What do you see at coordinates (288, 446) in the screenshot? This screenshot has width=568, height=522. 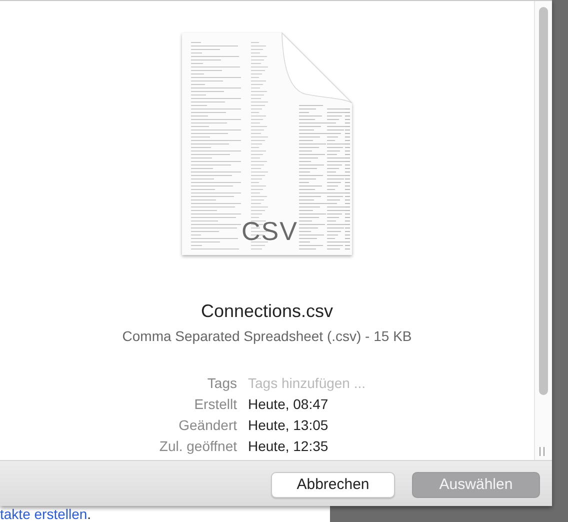 I see `detail-value: Heute, 12:35` at bounding box center [288, 446].